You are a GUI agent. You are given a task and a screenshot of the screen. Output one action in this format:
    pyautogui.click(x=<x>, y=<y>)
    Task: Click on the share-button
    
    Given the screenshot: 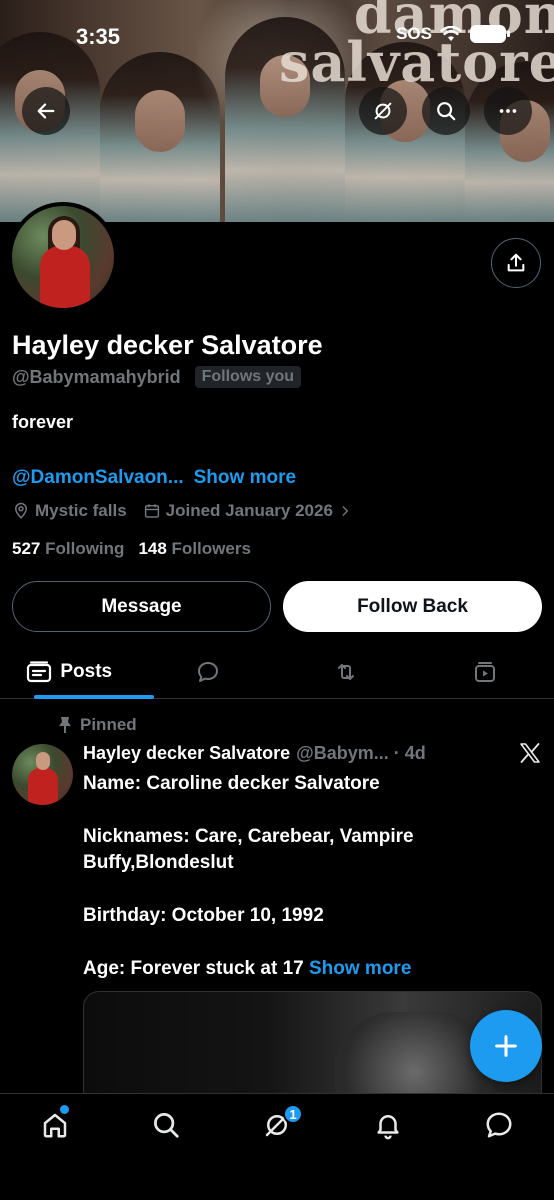 What is the action you would take?
    pyautogui.click(x=516, y=263)
    